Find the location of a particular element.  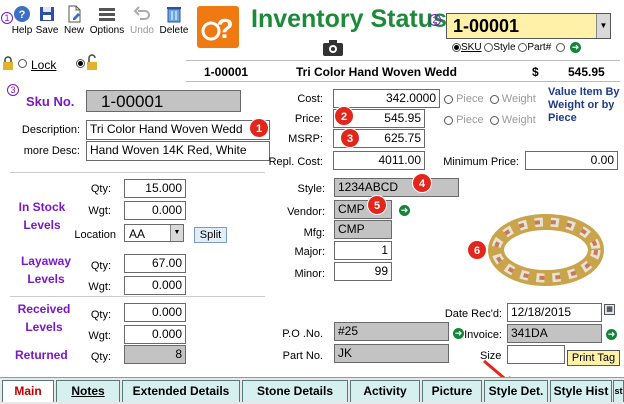

layaway-wgt-field: 0.000 is located at coordinates (155, 285).